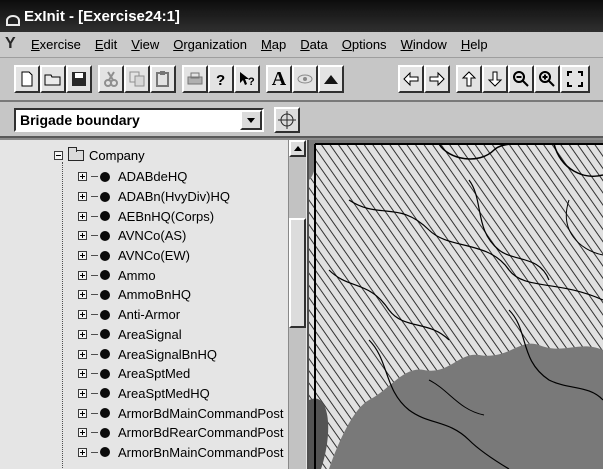 The image size is (603, 469). What do you see at coordinates (251, 120) in the screenshot?
I see `chevron-down-icon` at bounding box center [251, 120].